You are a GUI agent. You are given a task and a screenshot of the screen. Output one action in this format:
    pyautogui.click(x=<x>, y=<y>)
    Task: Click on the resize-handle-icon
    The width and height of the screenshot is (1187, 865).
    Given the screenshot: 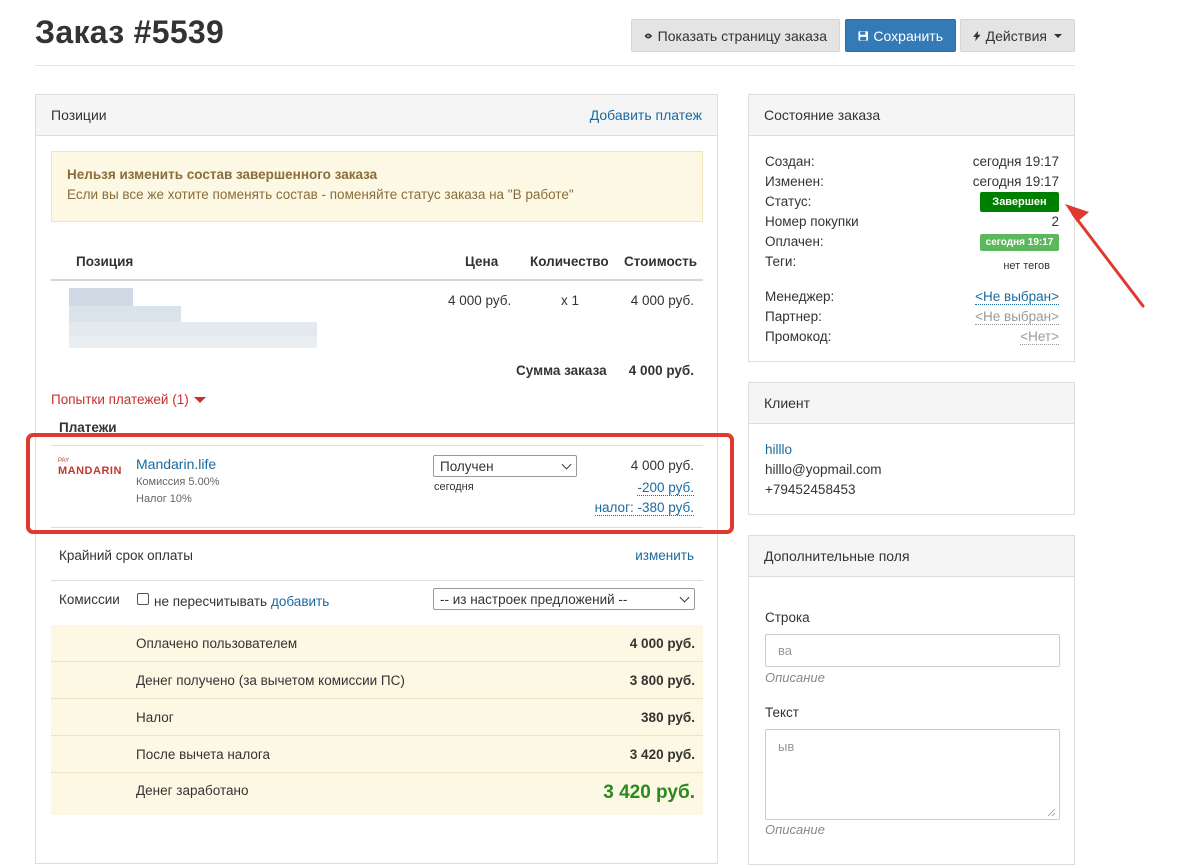 What is the action you would take?
    pyautogui.click(x=1051, y=812)
    